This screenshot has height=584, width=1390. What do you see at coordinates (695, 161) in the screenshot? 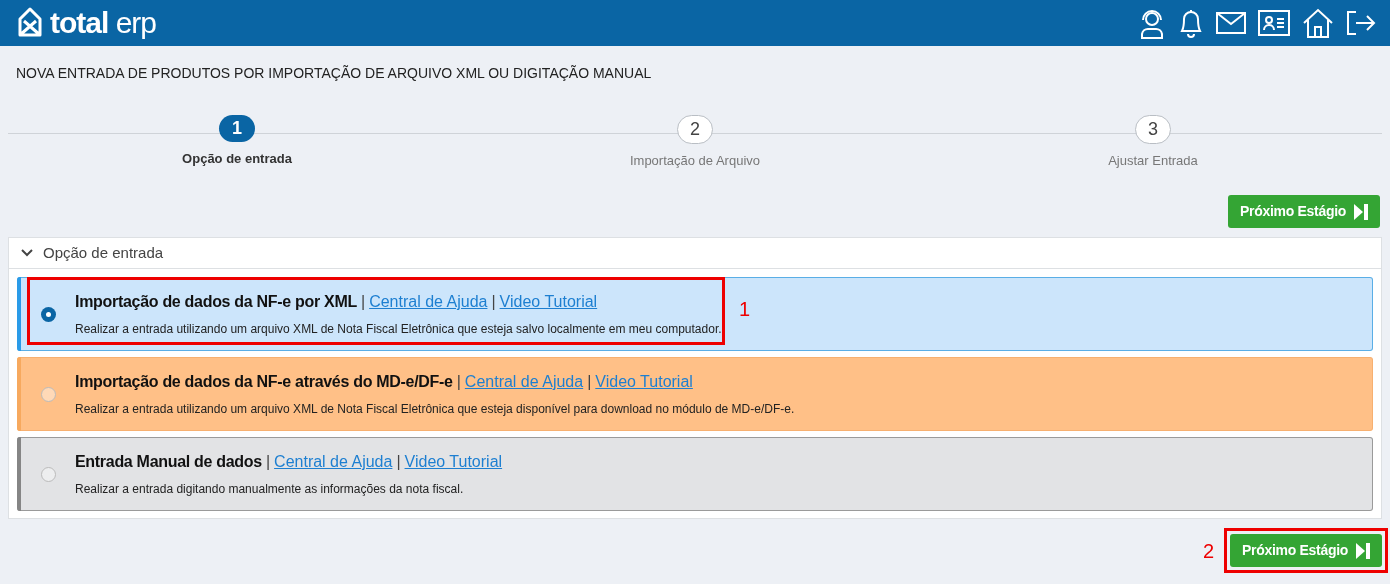
I see `step-label: Importação de Arquivo` at bounding box center [695, 161].